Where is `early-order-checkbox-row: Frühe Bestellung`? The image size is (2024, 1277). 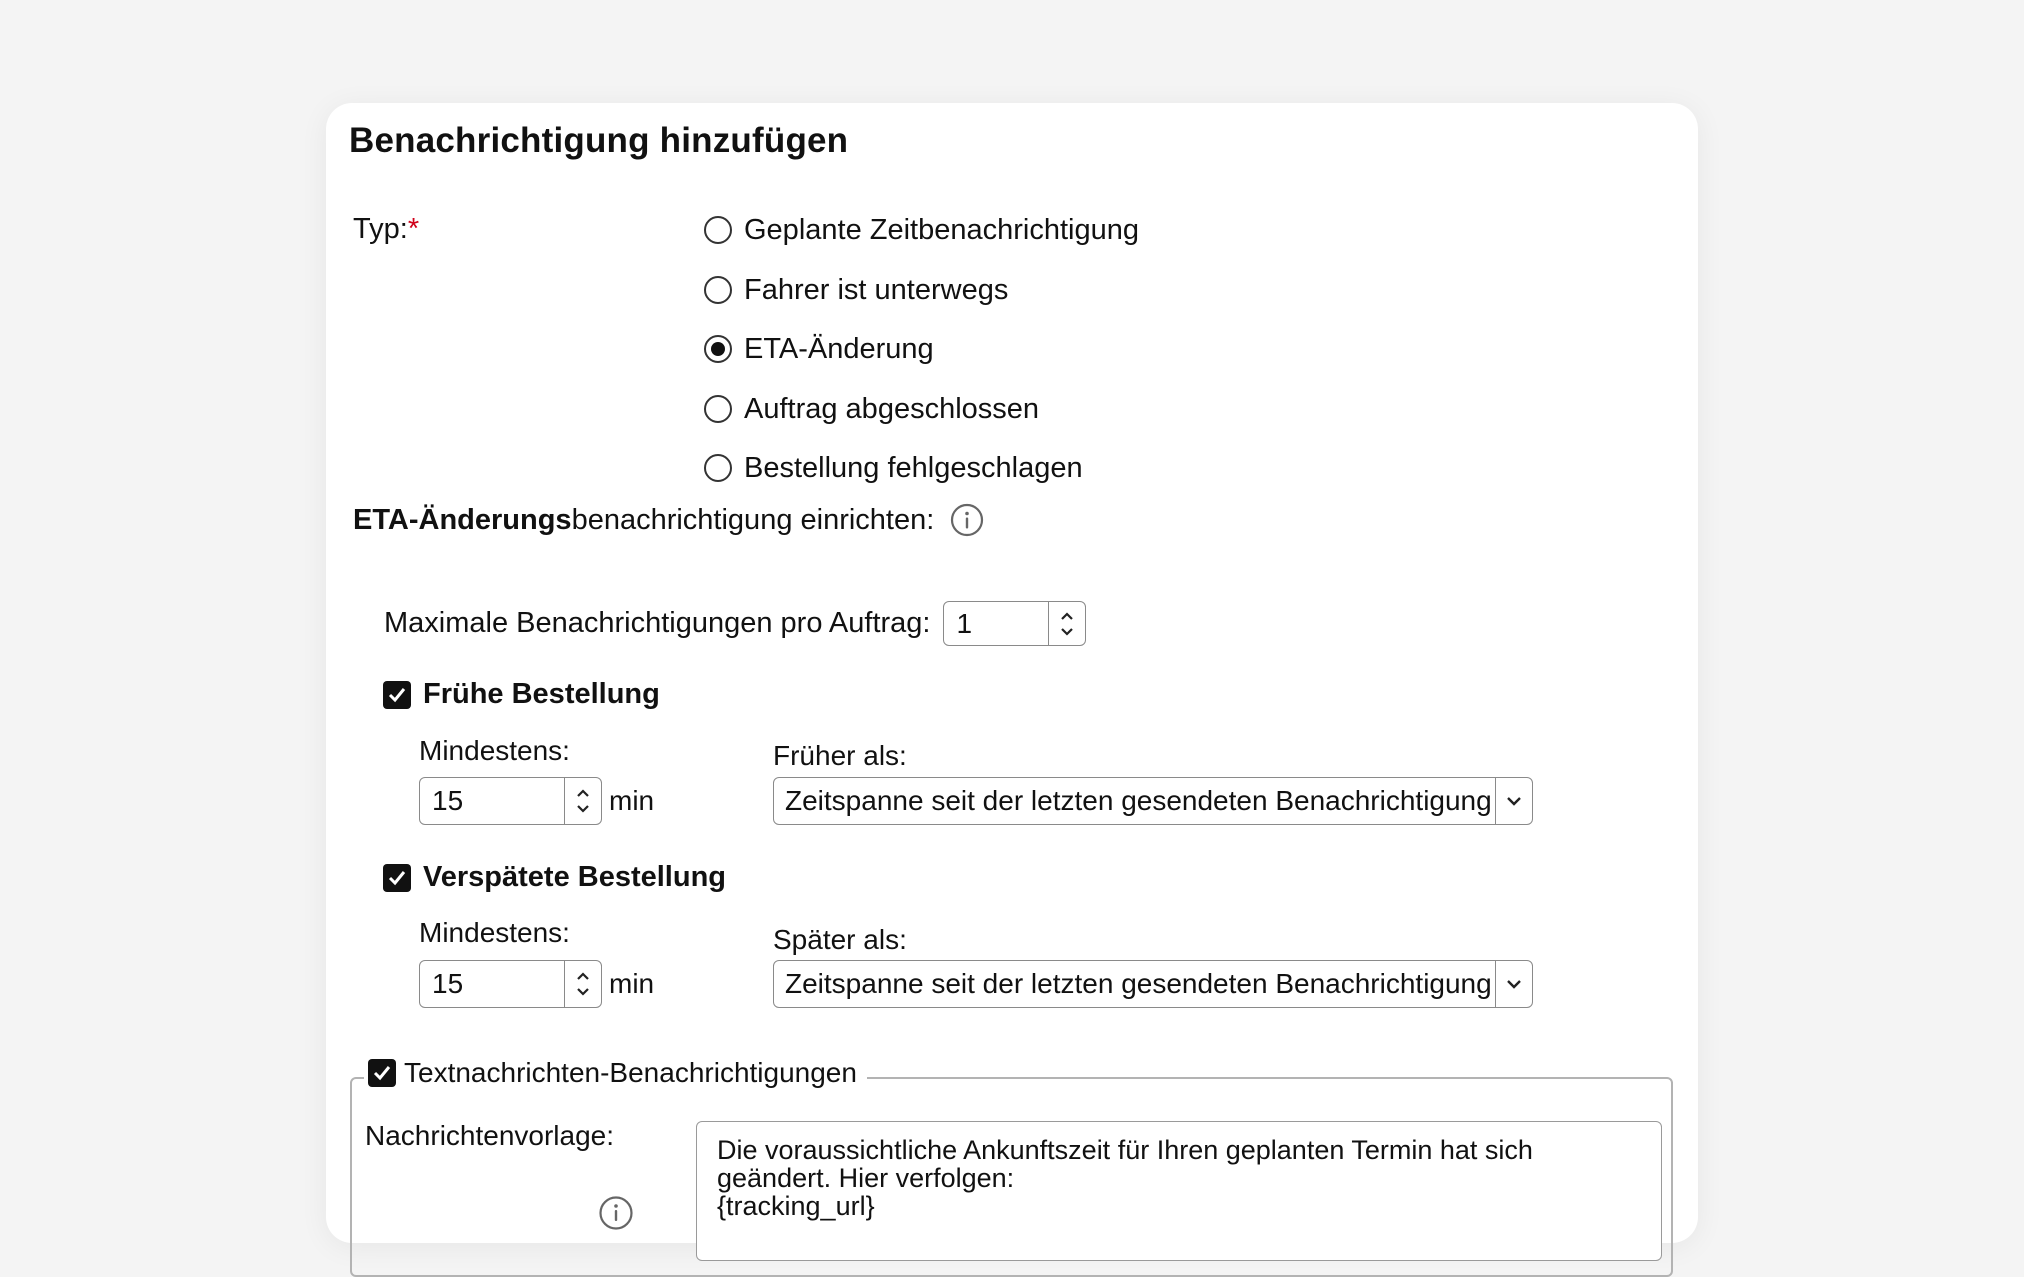 early-order-checkbox-row: Frühe Bestellung is located at coordinates (521, 694).